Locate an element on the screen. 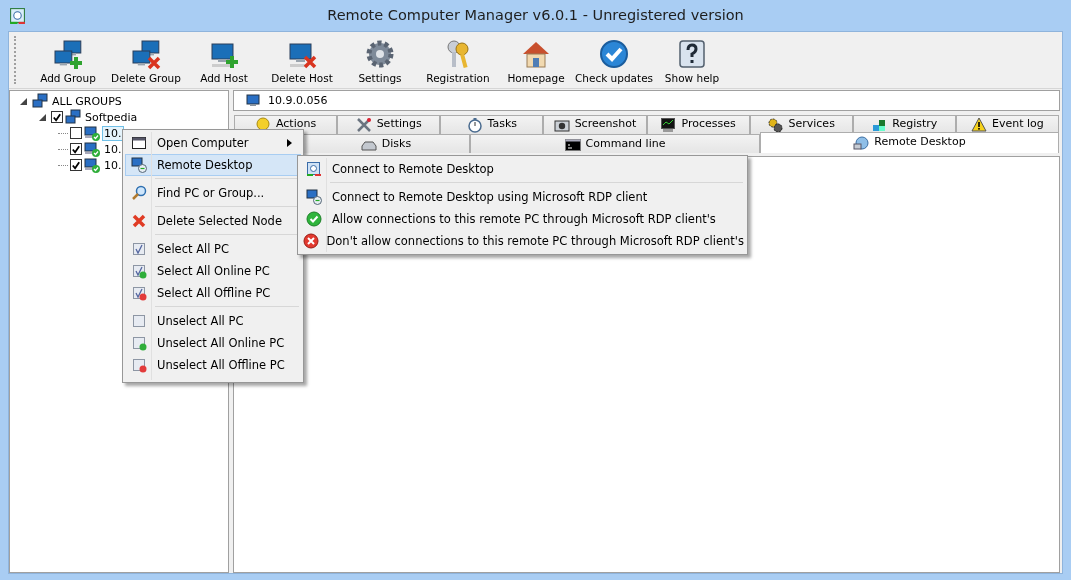 The image size is (1071, 580). toolbar-button: Delete Group is located at coordinates (146, 60).